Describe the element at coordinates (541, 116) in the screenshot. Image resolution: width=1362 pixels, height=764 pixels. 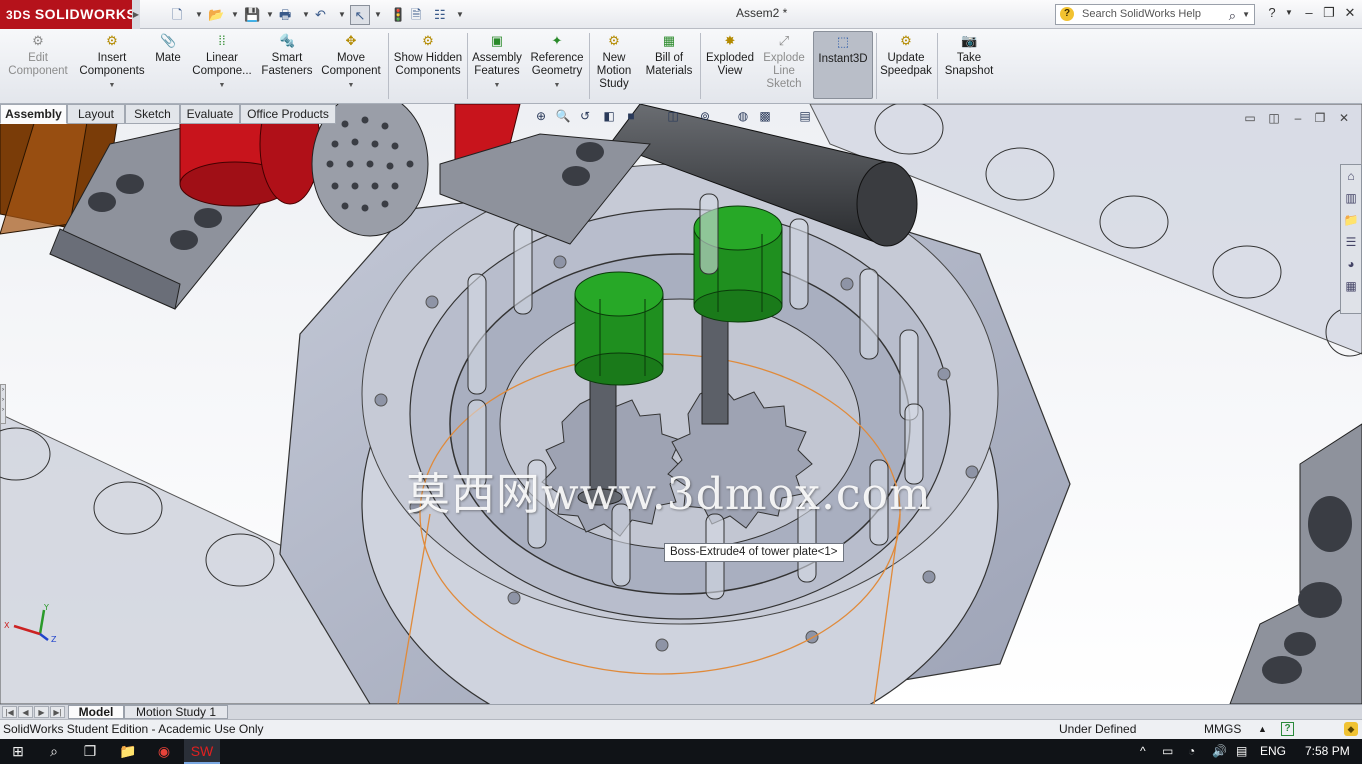
I see `zoom-to-fit-icon: ⊕` at that location.